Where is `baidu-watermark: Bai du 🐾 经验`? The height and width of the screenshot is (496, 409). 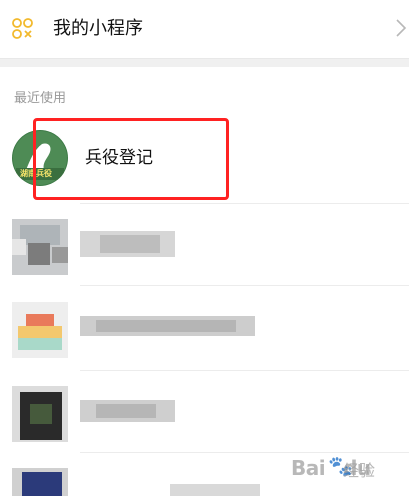
baidu-watermark: Bai du 🐾 经验 is located at coordinates (338, 470).